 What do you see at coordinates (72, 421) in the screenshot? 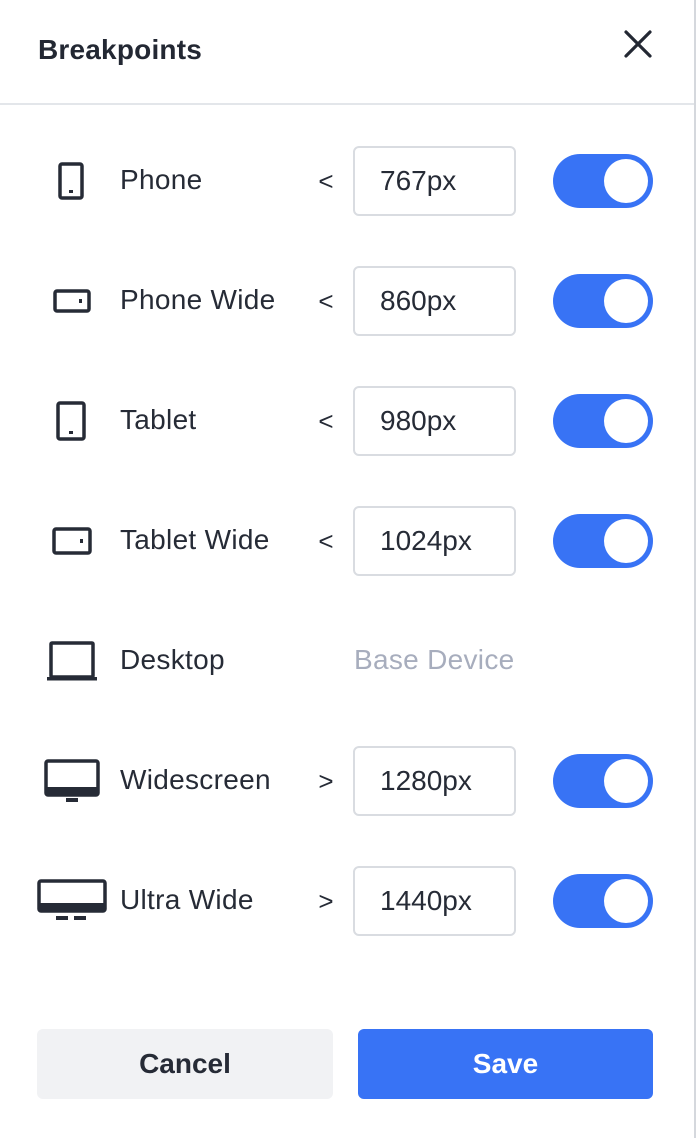
I see `tablet-portrait-icon` at bounding box center [72, 421].